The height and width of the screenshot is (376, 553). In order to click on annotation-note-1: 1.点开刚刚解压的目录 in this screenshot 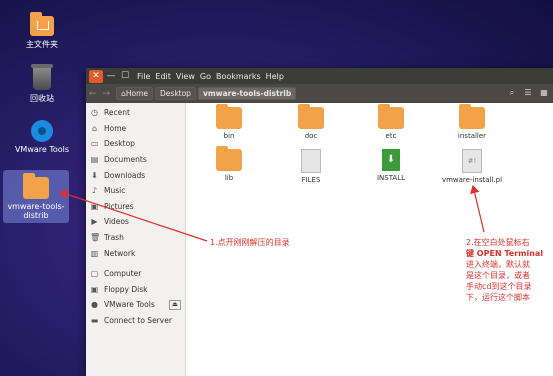, I will do `click(250, 242)`.